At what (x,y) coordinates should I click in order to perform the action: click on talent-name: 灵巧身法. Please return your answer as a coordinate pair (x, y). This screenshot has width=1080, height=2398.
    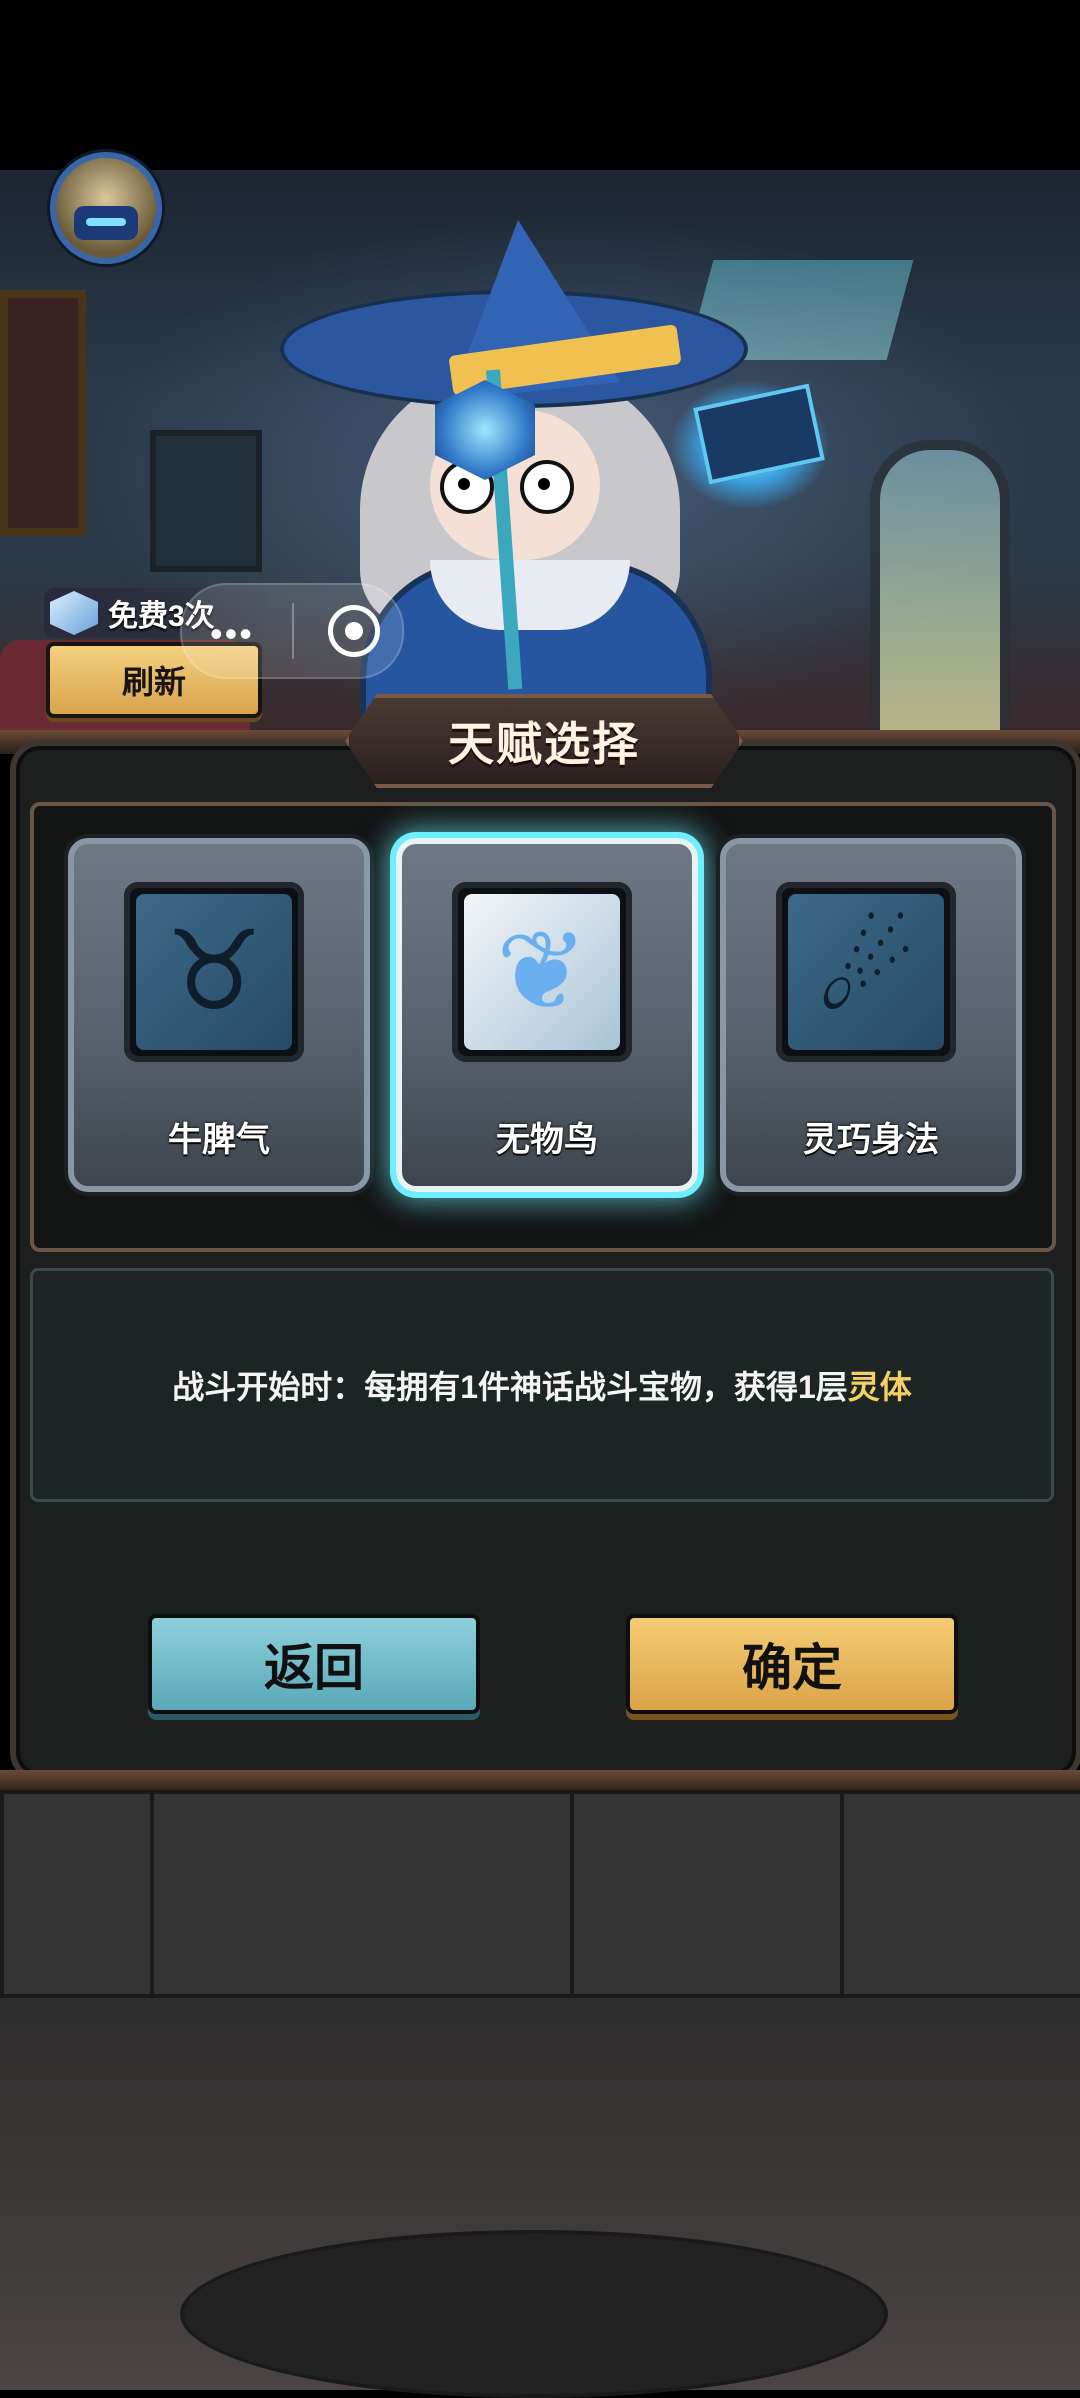
    Looking at the image, I should click on (871, 1140).